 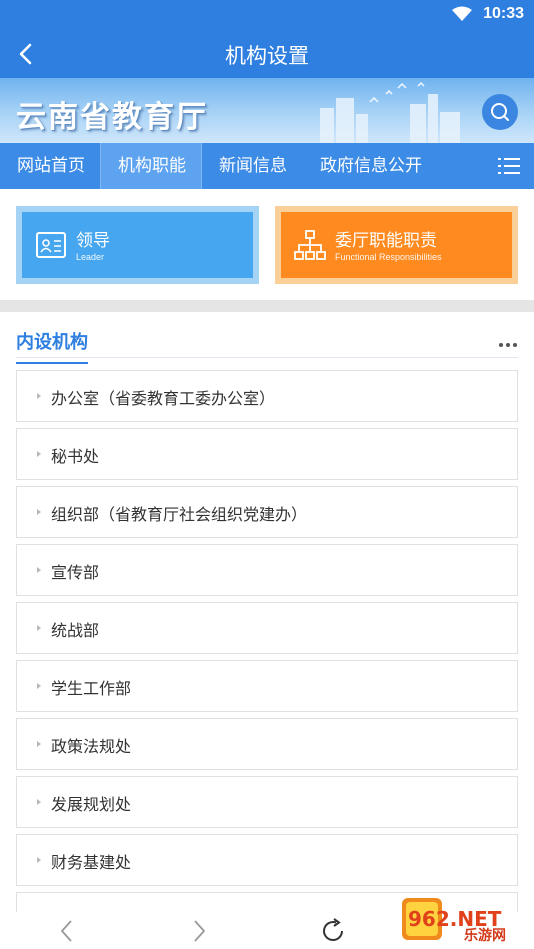 I want to click on list-item: 学生工作部, so click(x=267, y=686).